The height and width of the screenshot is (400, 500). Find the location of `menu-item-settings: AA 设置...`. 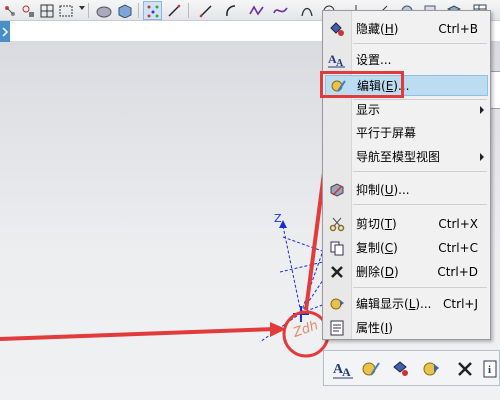

menu-item-settings: AA 设置... is located at coordinates (406, 59).